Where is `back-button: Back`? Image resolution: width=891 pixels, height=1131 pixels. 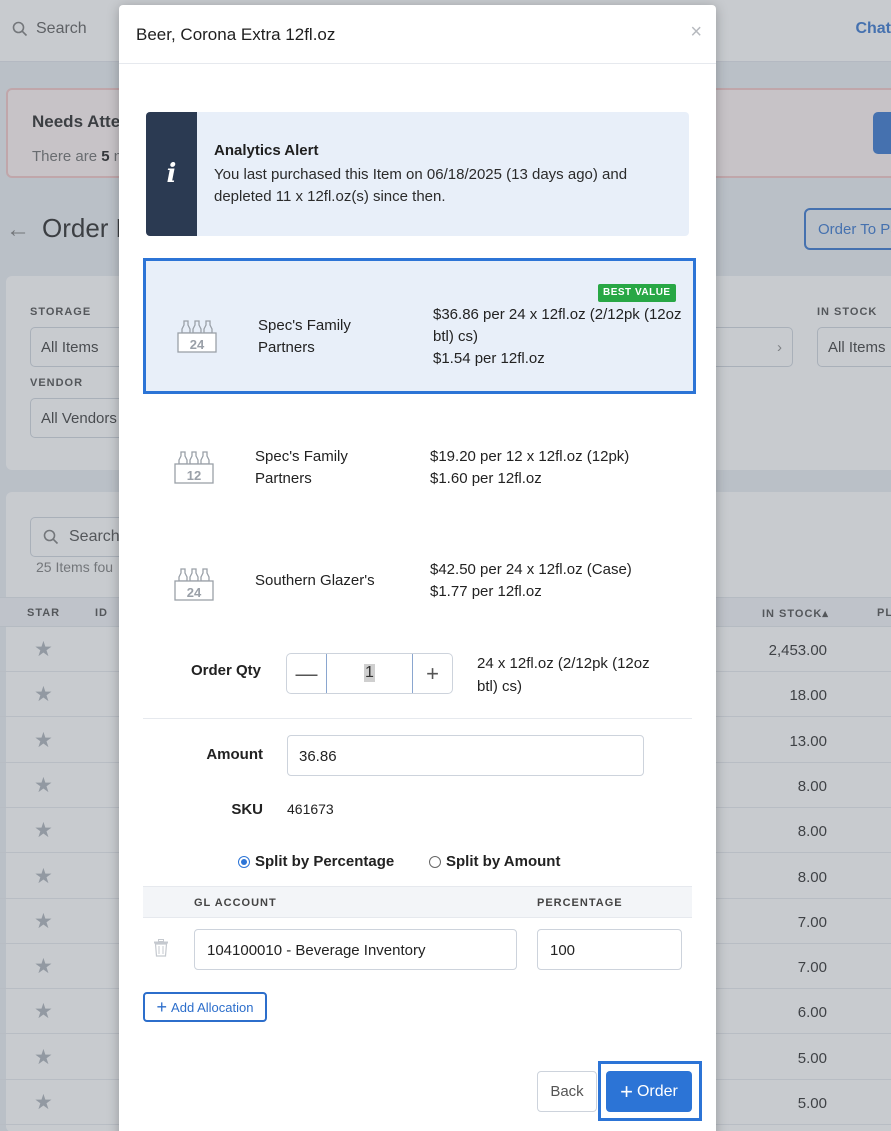 back-button: Back is located at coordinates (567, 1091).